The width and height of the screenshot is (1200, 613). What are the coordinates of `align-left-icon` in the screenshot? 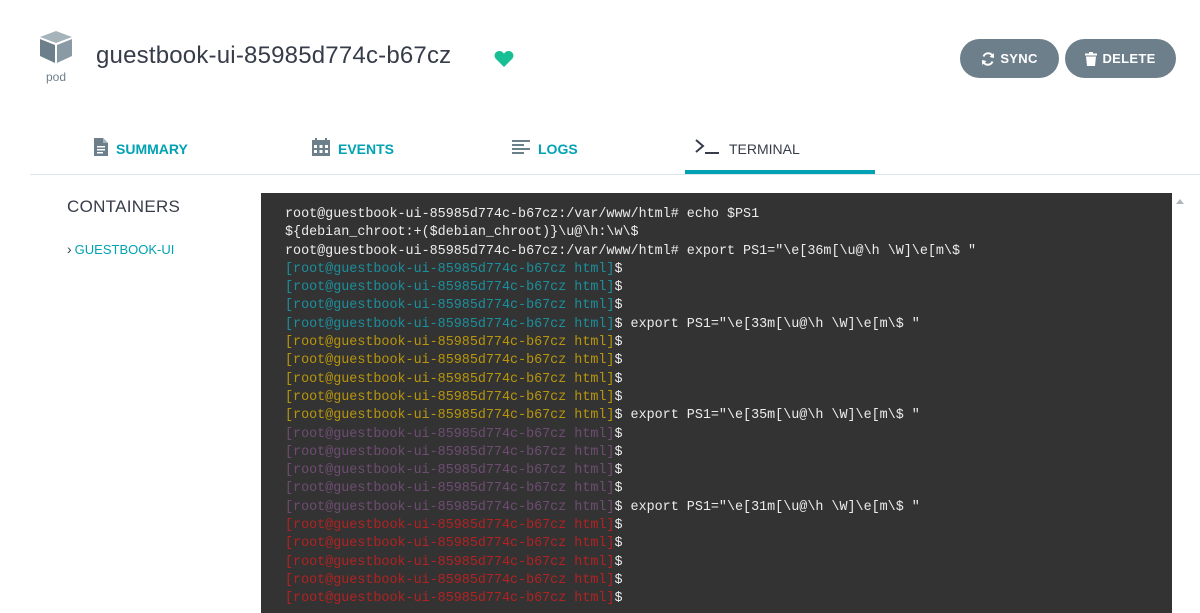 It's located at (521, 148).